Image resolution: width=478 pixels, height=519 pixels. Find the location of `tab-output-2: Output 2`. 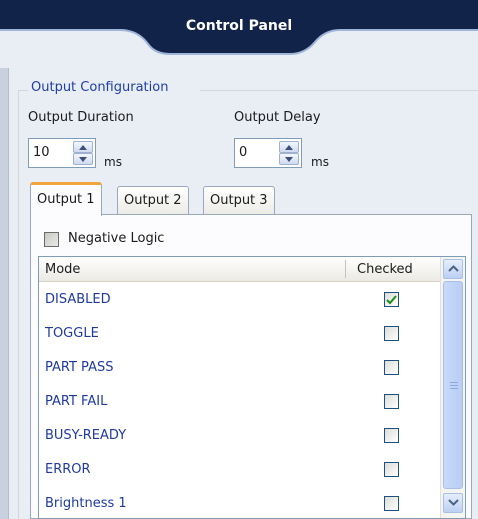

tab-output-2: Output 2 is located at coordinates (153, 200).